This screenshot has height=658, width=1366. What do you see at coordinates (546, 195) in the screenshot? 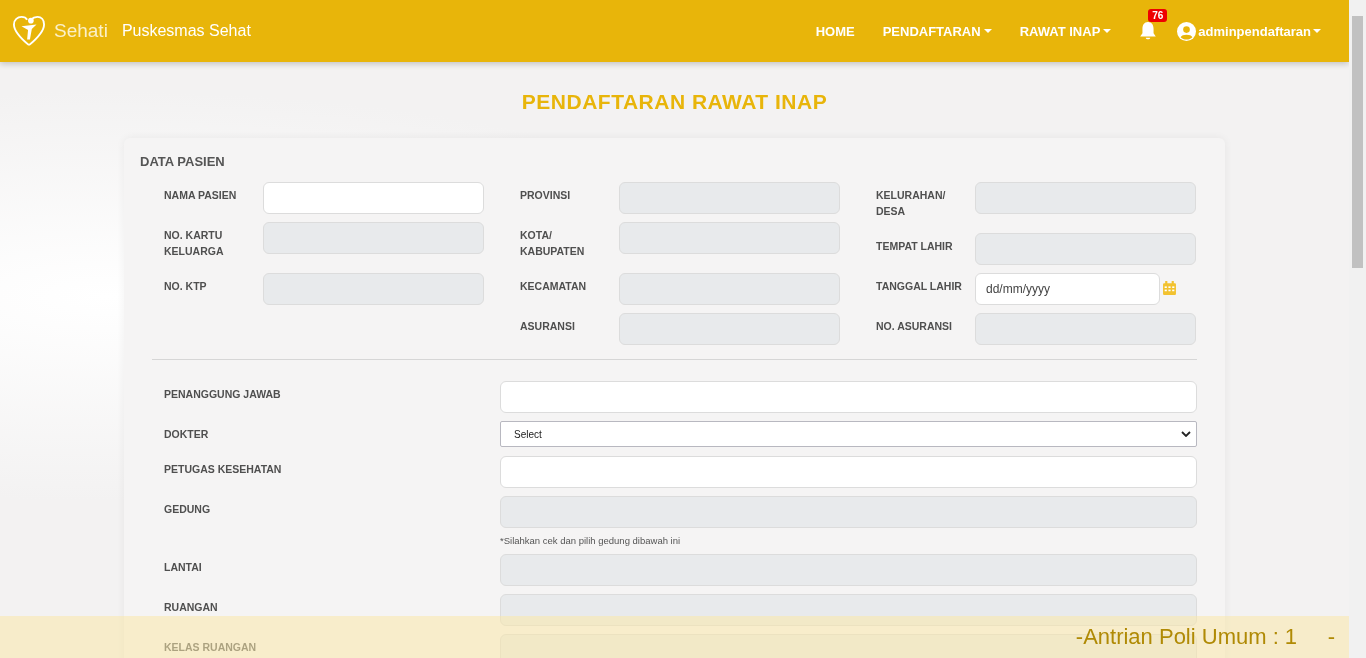
I see `field-label: PROVINSI` at bounding box center [546, 195].